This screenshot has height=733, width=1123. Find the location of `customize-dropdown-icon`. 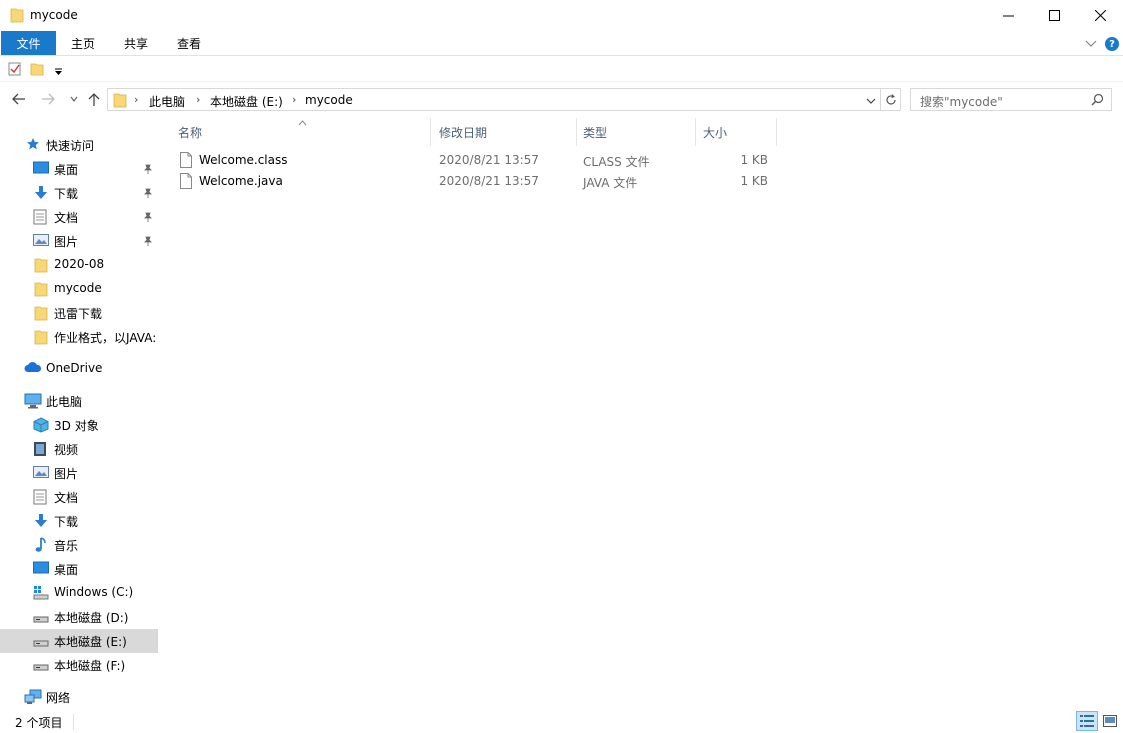

customize-dropdown-icon is located at coordinates (58, 72).